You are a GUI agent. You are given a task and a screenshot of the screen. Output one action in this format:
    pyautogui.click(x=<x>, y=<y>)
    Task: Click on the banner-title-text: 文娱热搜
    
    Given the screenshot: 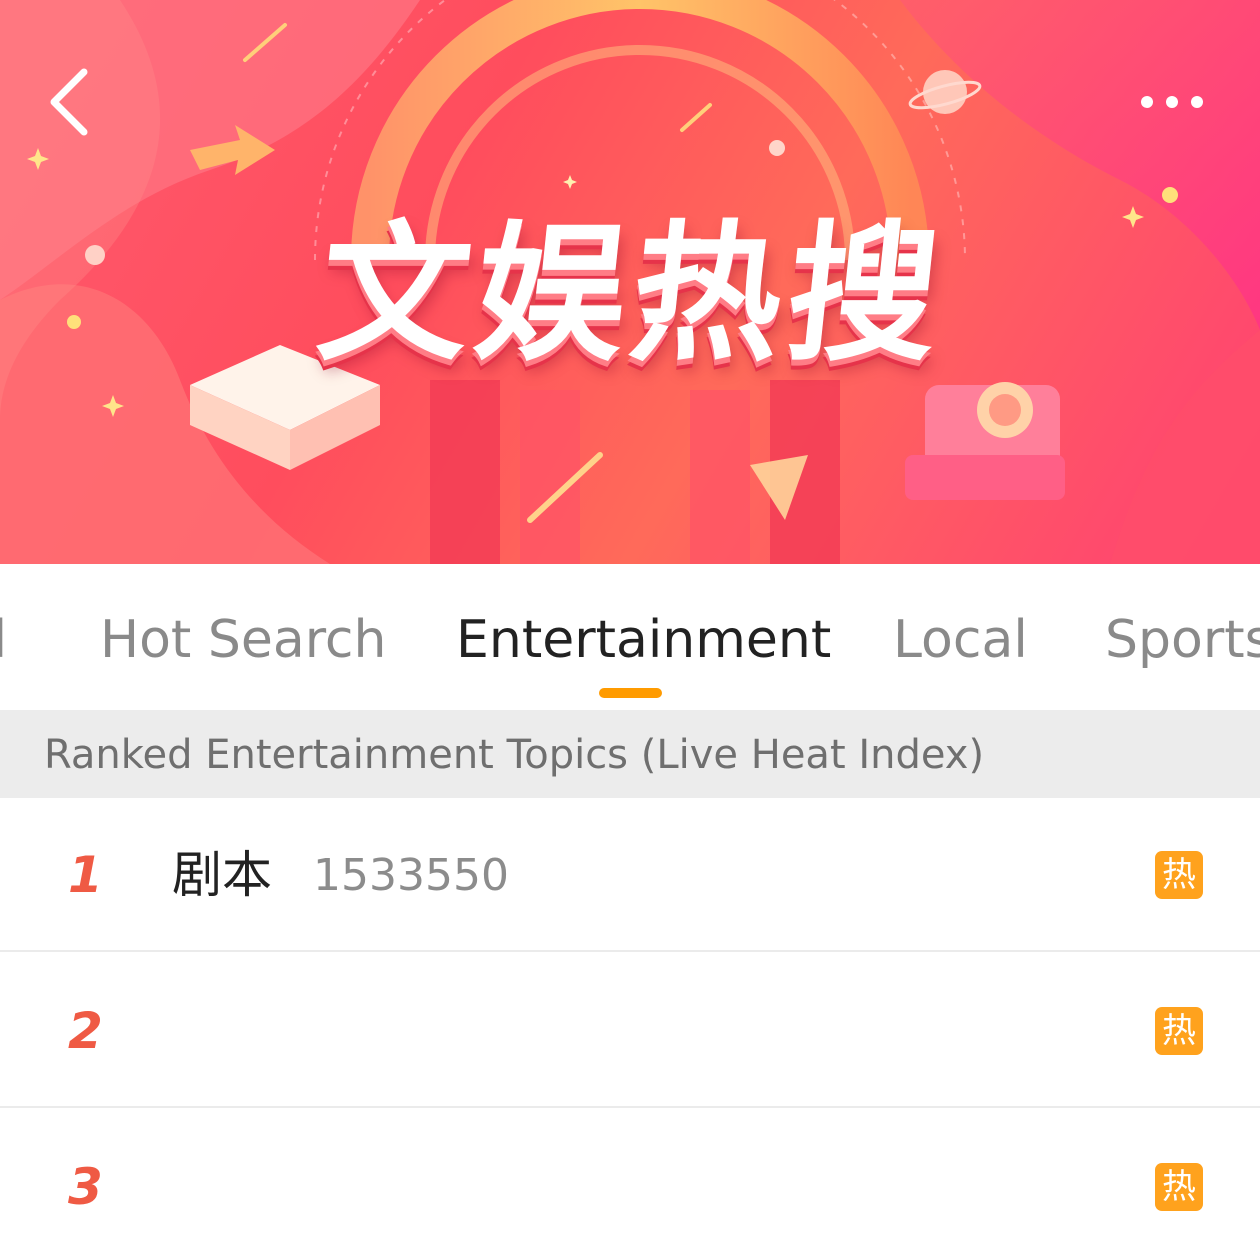 What is the action you would take?
    pyautogui.click(x=632, y=295)
    